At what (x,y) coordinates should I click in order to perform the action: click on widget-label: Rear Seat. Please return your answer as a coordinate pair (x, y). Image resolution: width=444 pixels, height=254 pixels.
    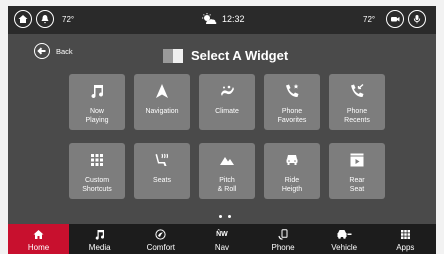
    Looking at the image, I should click on (357, 185).